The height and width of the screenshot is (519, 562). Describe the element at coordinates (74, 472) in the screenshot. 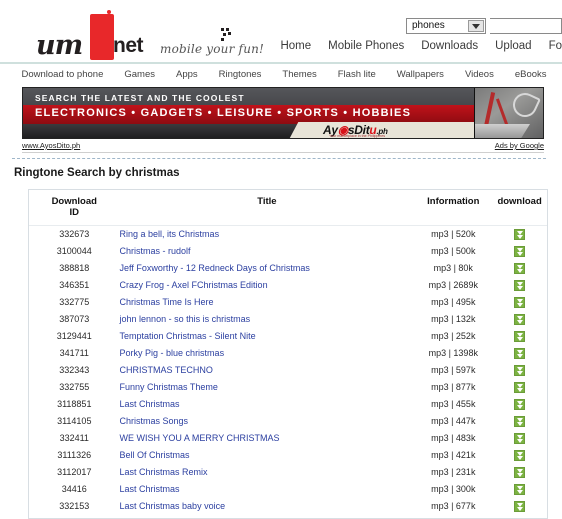

I see `cell-download-id: 3112017` at that location.